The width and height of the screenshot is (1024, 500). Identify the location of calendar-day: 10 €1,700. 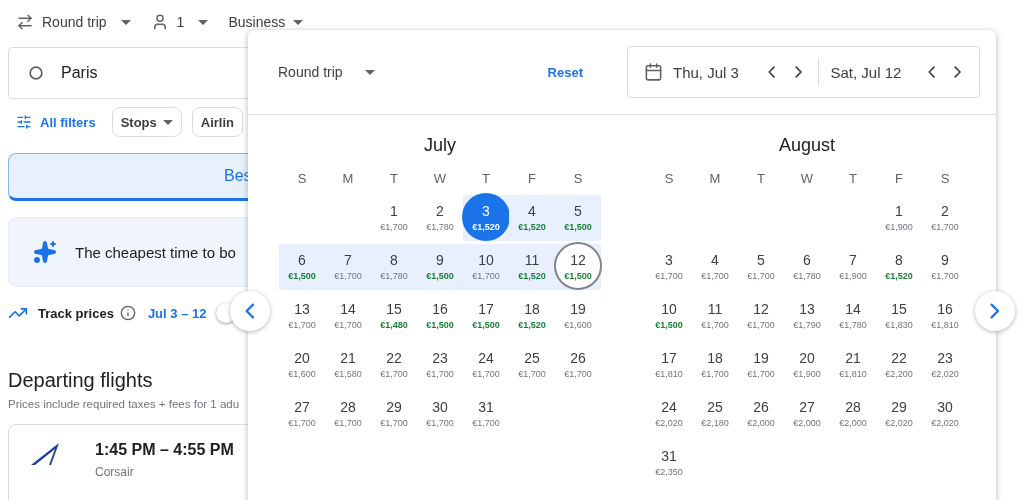
(486, 266).